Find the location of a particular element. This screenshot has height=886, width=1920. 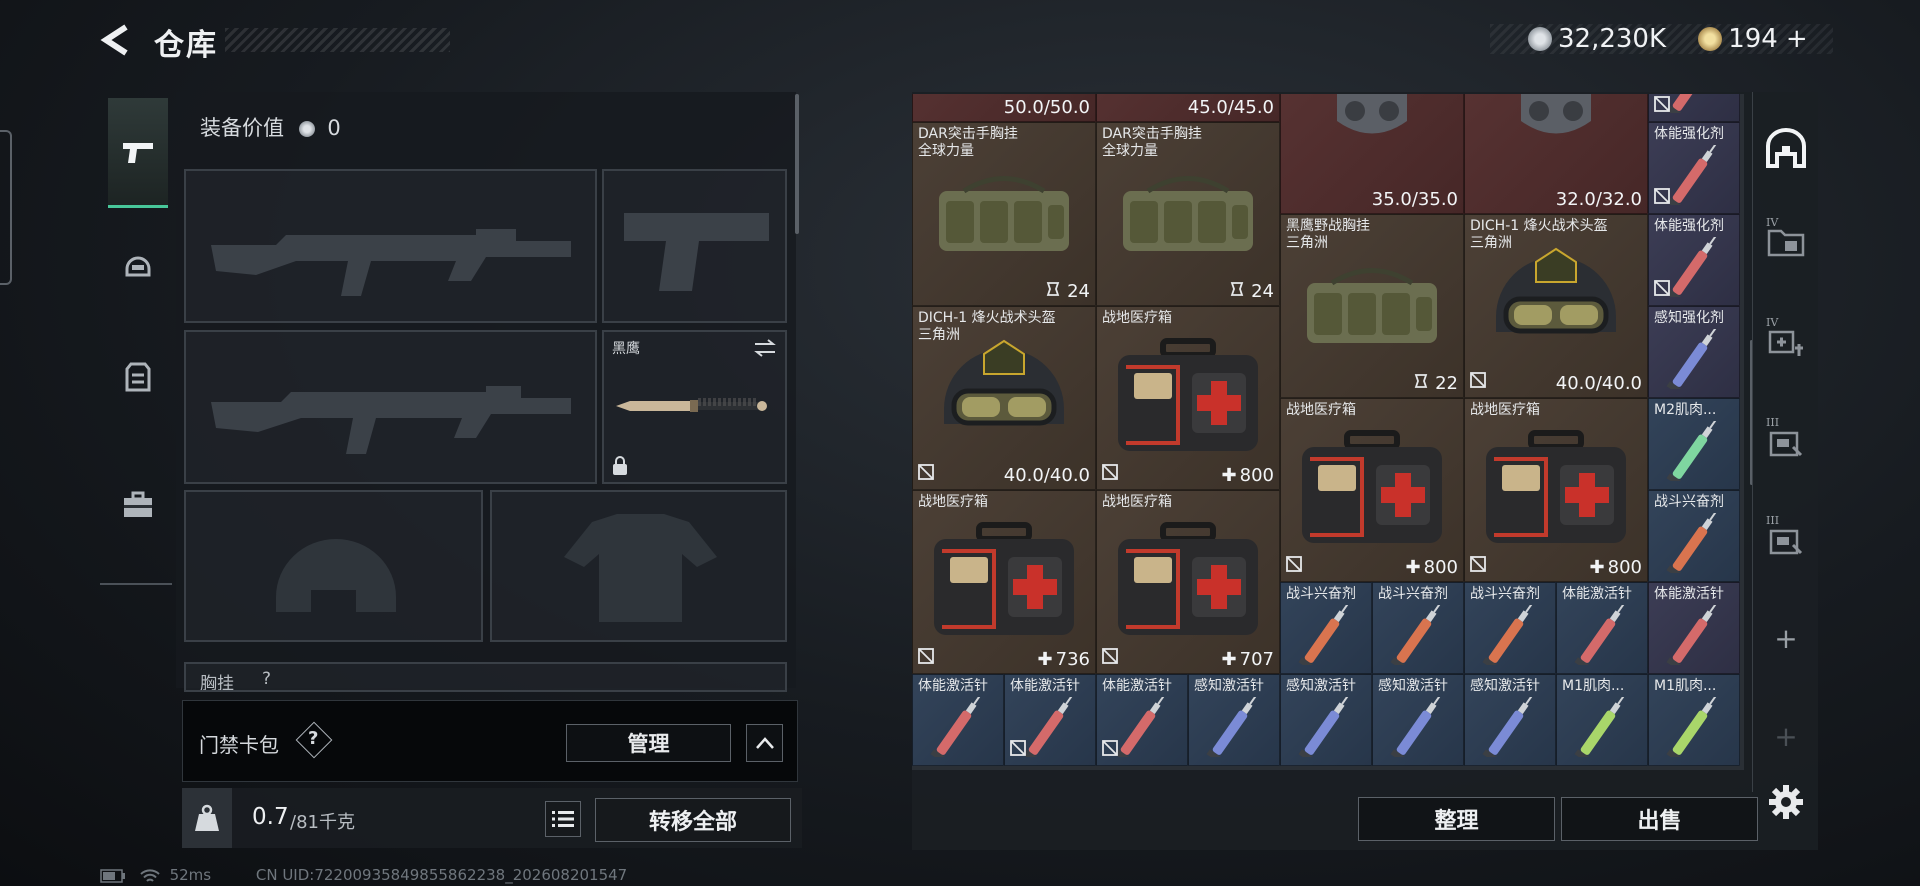

ping-readout: 52ms is located at coordinates (190, 875).